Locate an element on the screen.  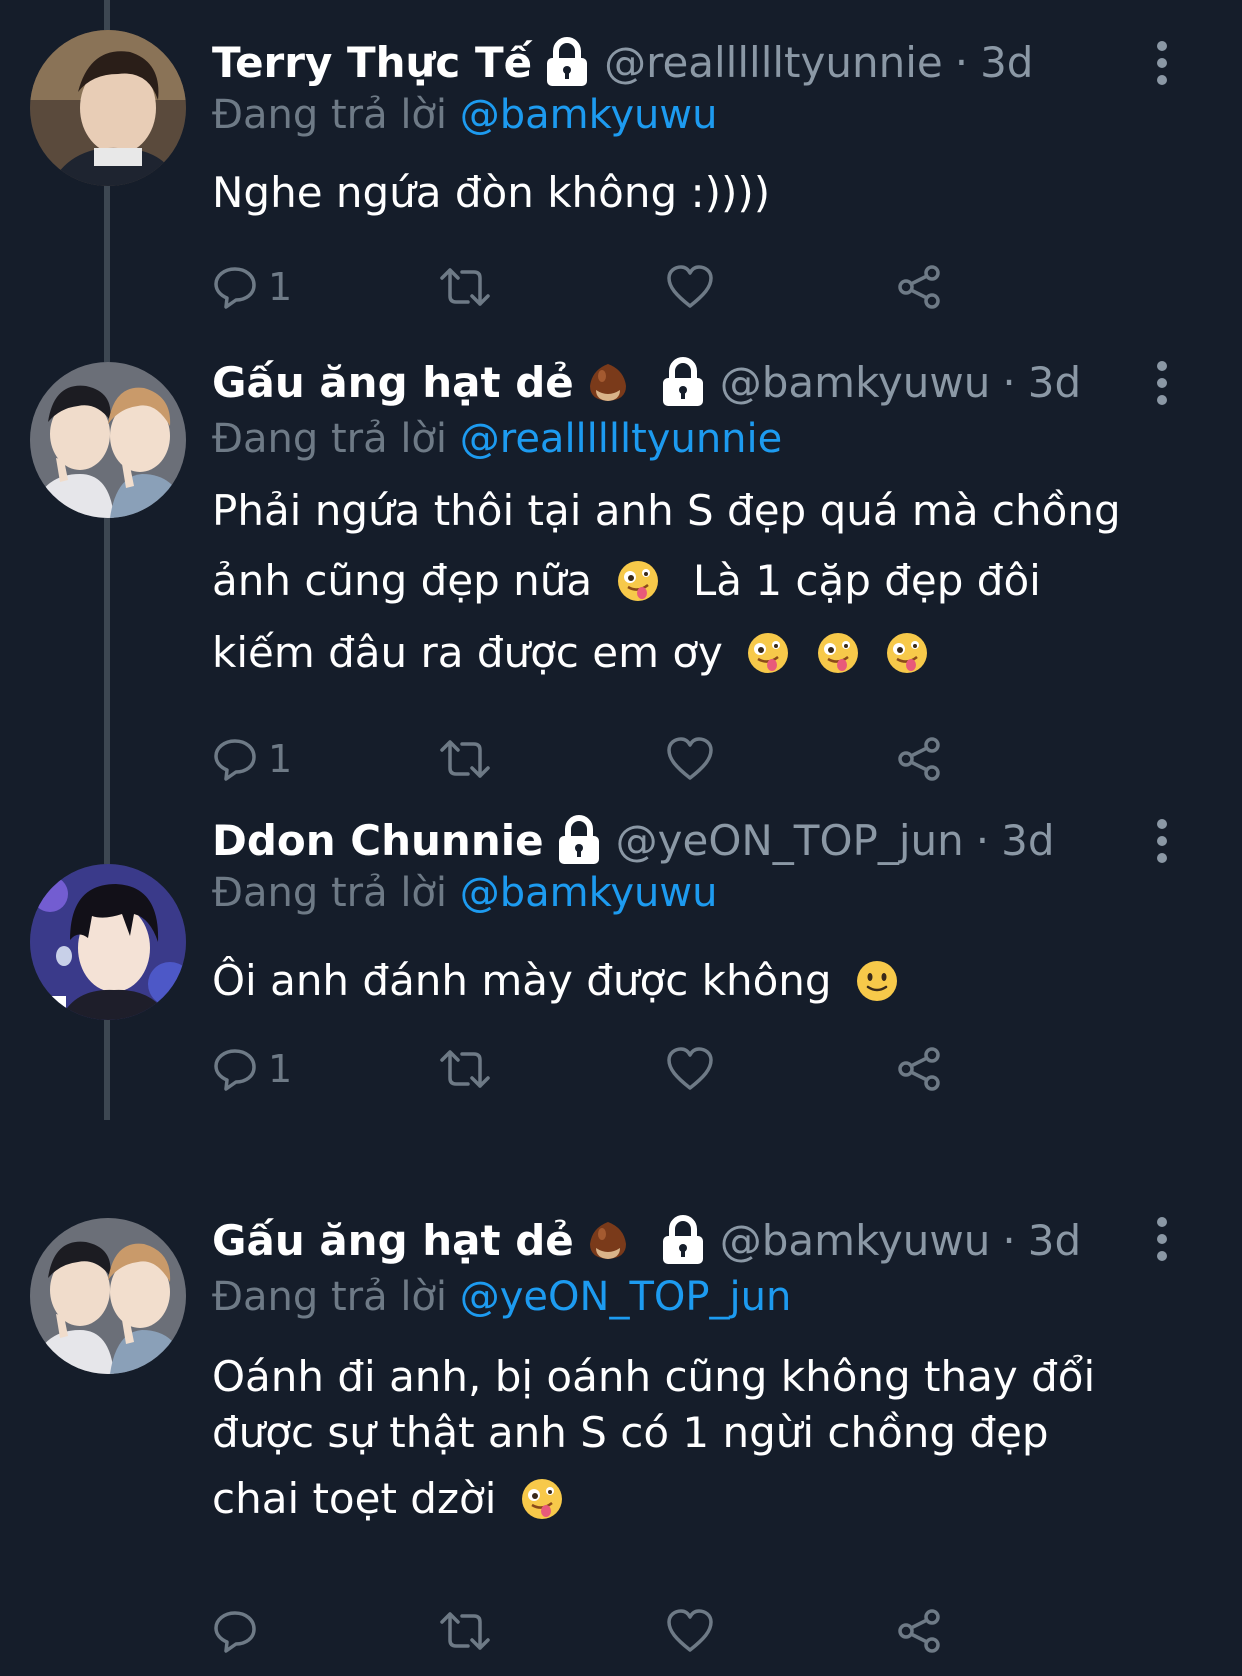
user-handle: @realllllltyunnie is located at coordinates (773, 62).